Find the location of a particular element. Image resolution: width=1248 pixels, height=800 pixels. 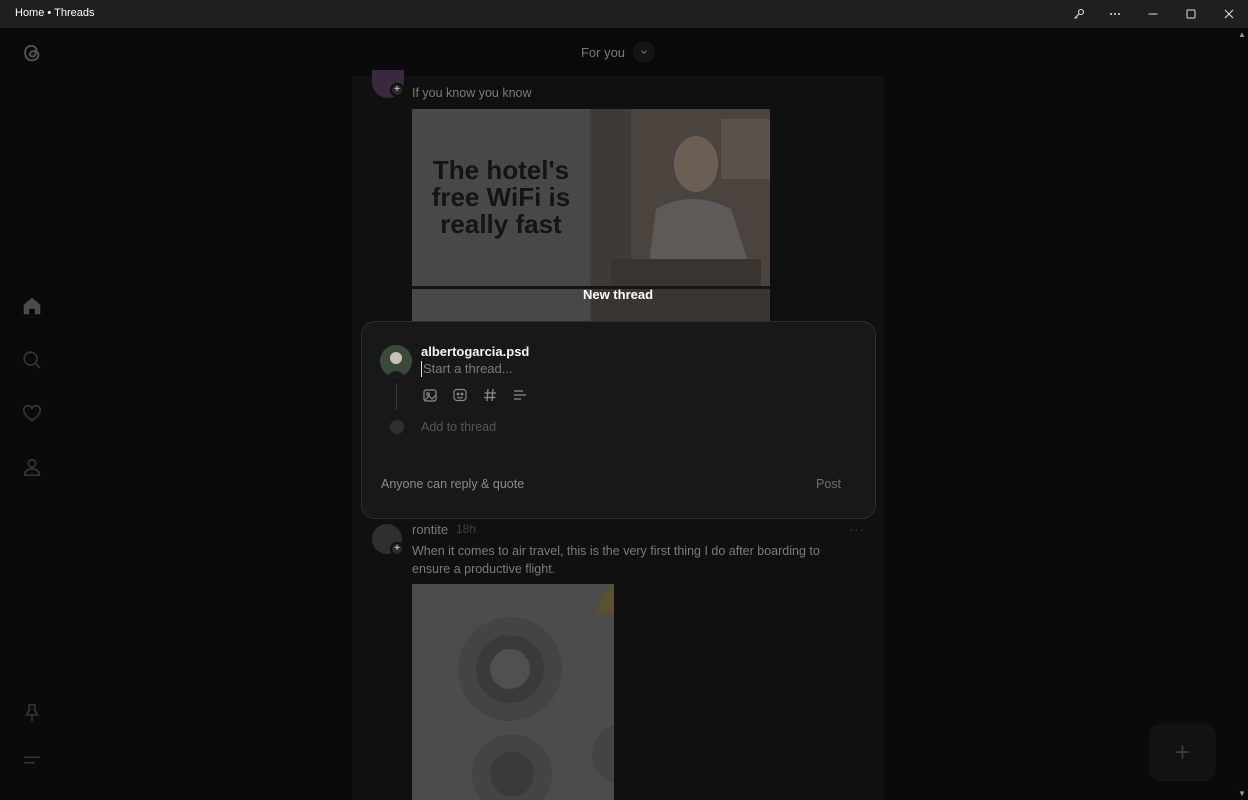

meme-caption: The hotel's free WiFi is really fast is located at coordinates (501, 197).